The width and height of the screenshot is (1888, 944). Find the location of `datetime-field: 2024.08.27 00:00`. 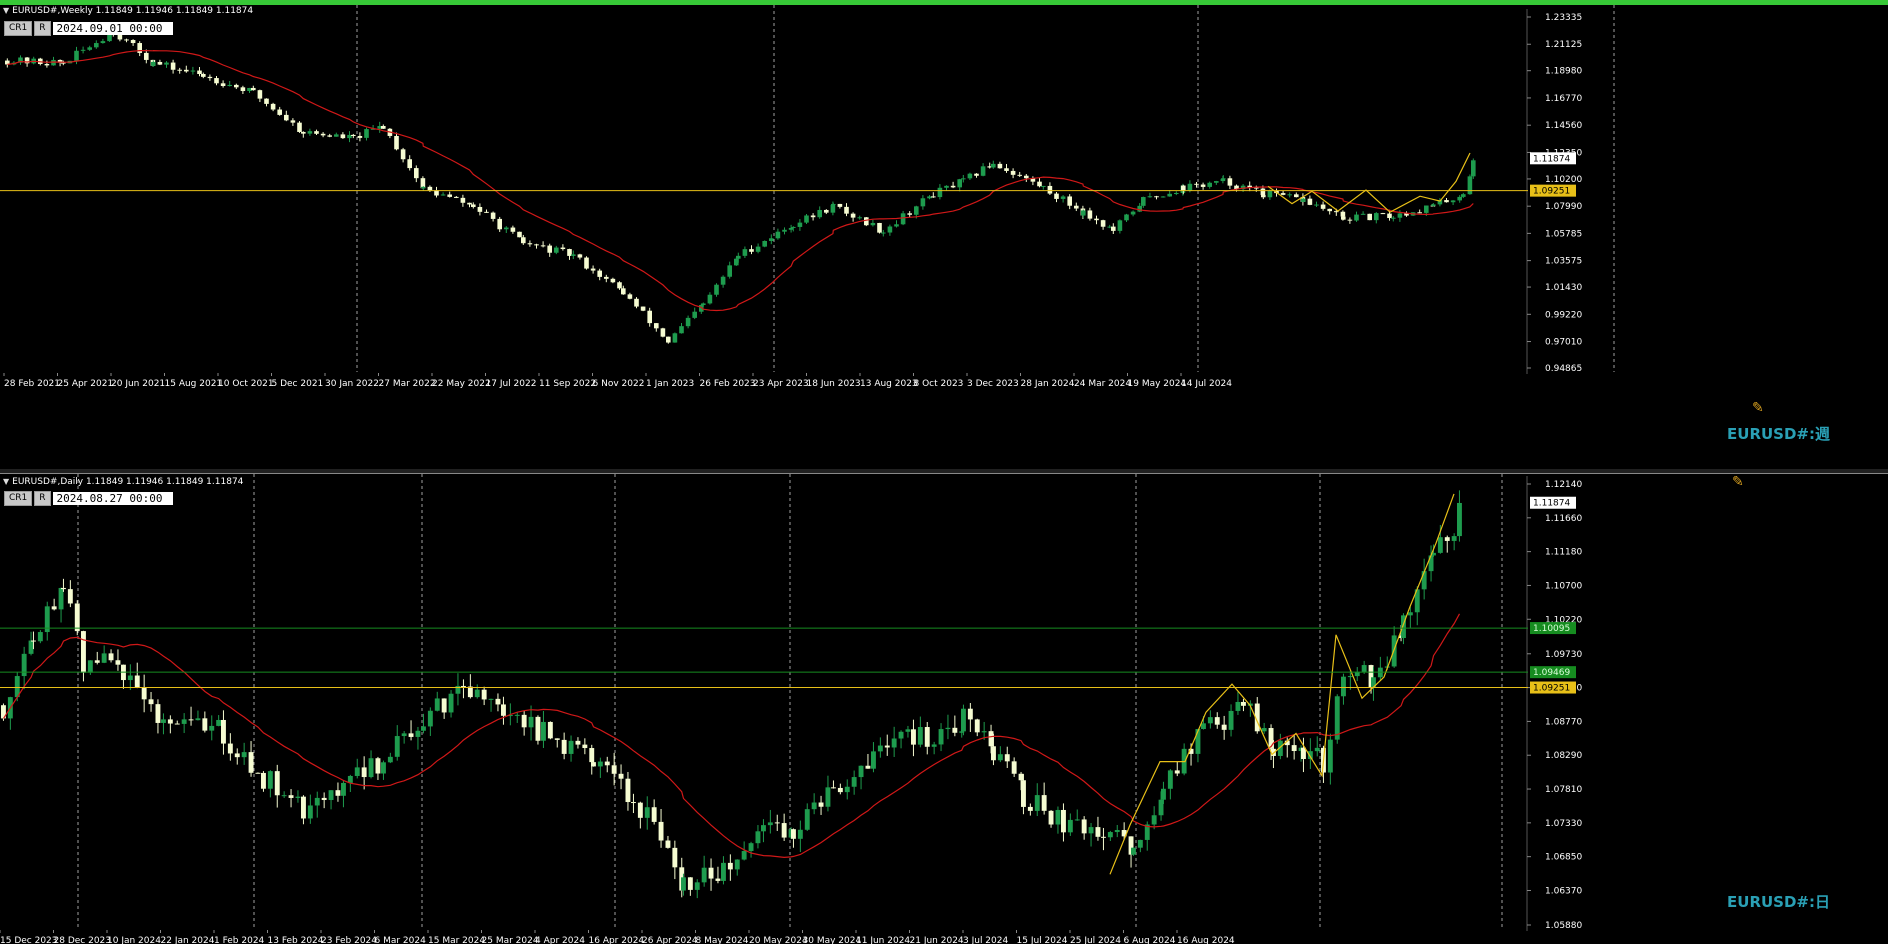

datetime-field: 2024.08.27 00:00 is located at coordinates (112, 498).